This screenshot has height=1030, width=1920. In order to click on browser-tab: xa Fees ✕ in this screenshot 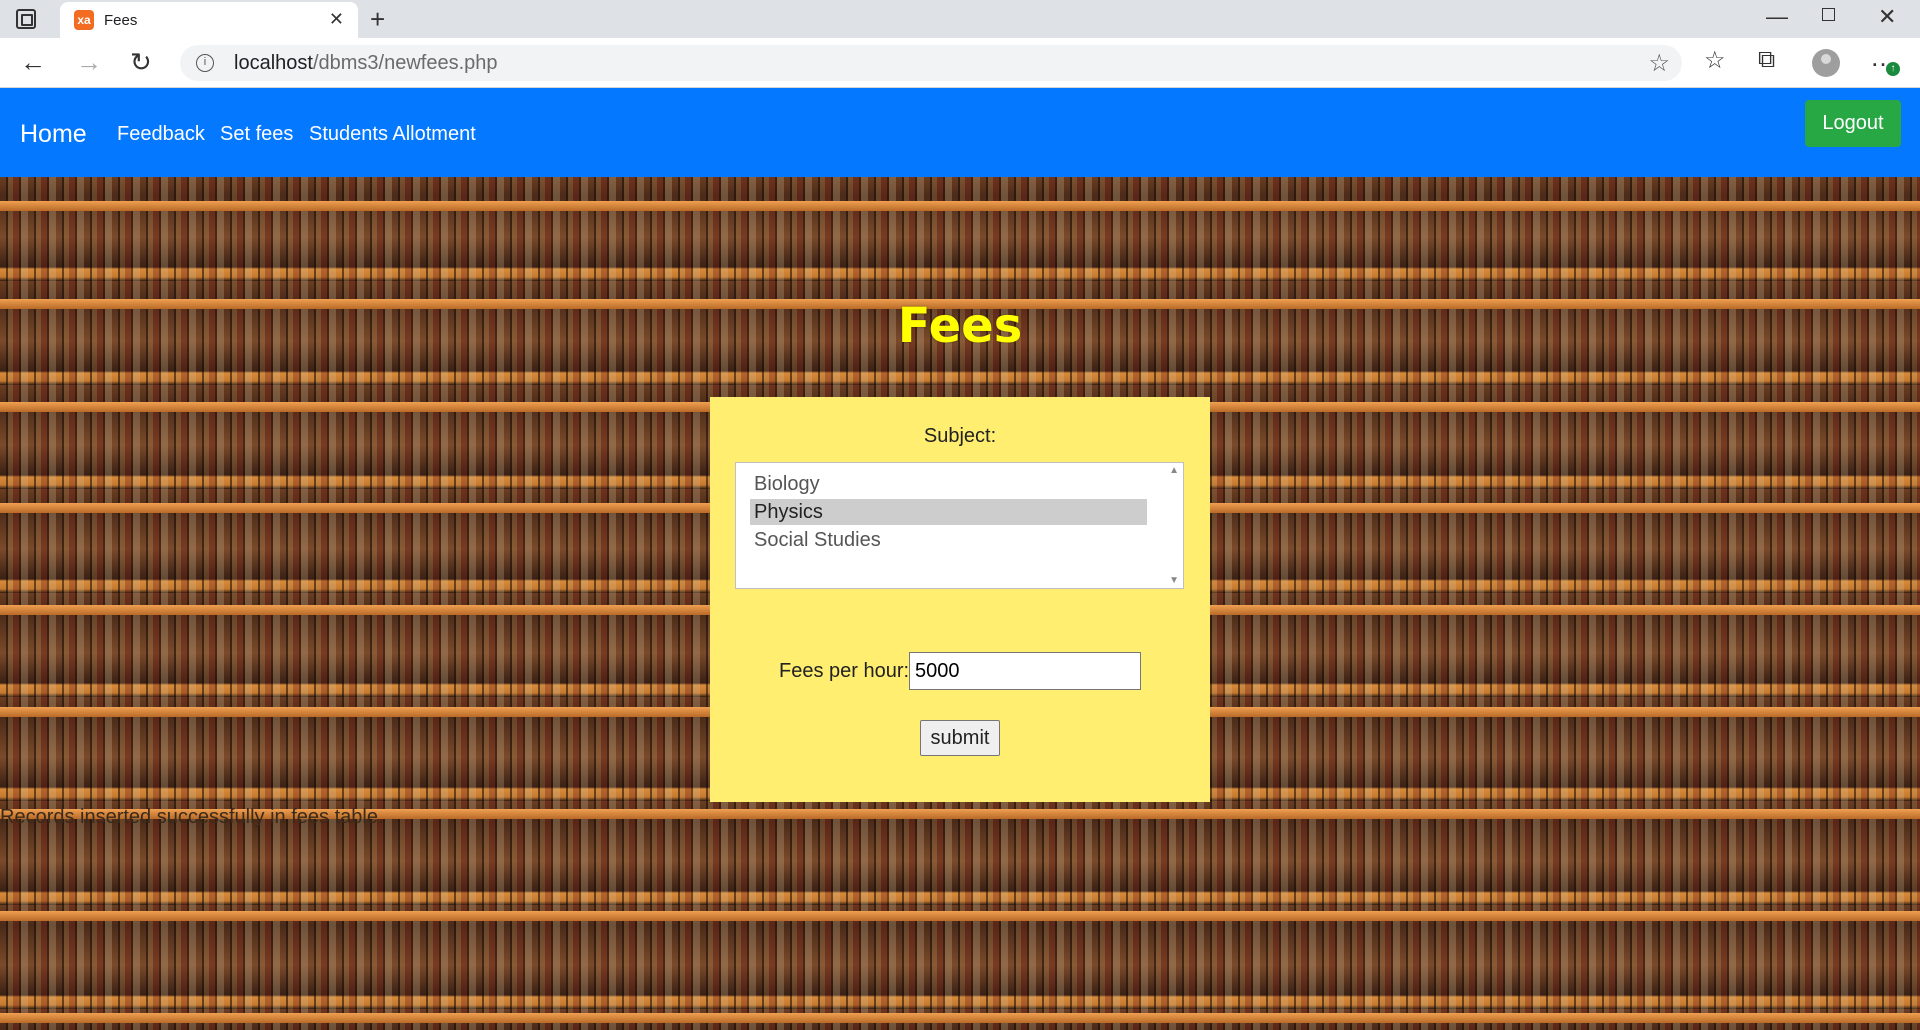, I will do `click(209, 20)`.